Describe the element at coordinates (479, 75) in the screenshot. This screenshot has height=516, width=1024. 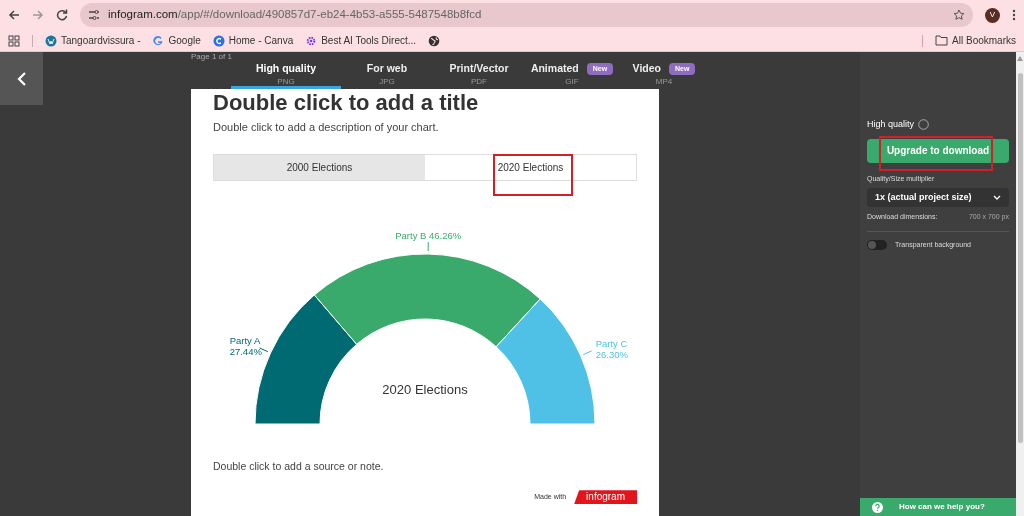
I see `export-tab: Print/Vector PDF` at that location.